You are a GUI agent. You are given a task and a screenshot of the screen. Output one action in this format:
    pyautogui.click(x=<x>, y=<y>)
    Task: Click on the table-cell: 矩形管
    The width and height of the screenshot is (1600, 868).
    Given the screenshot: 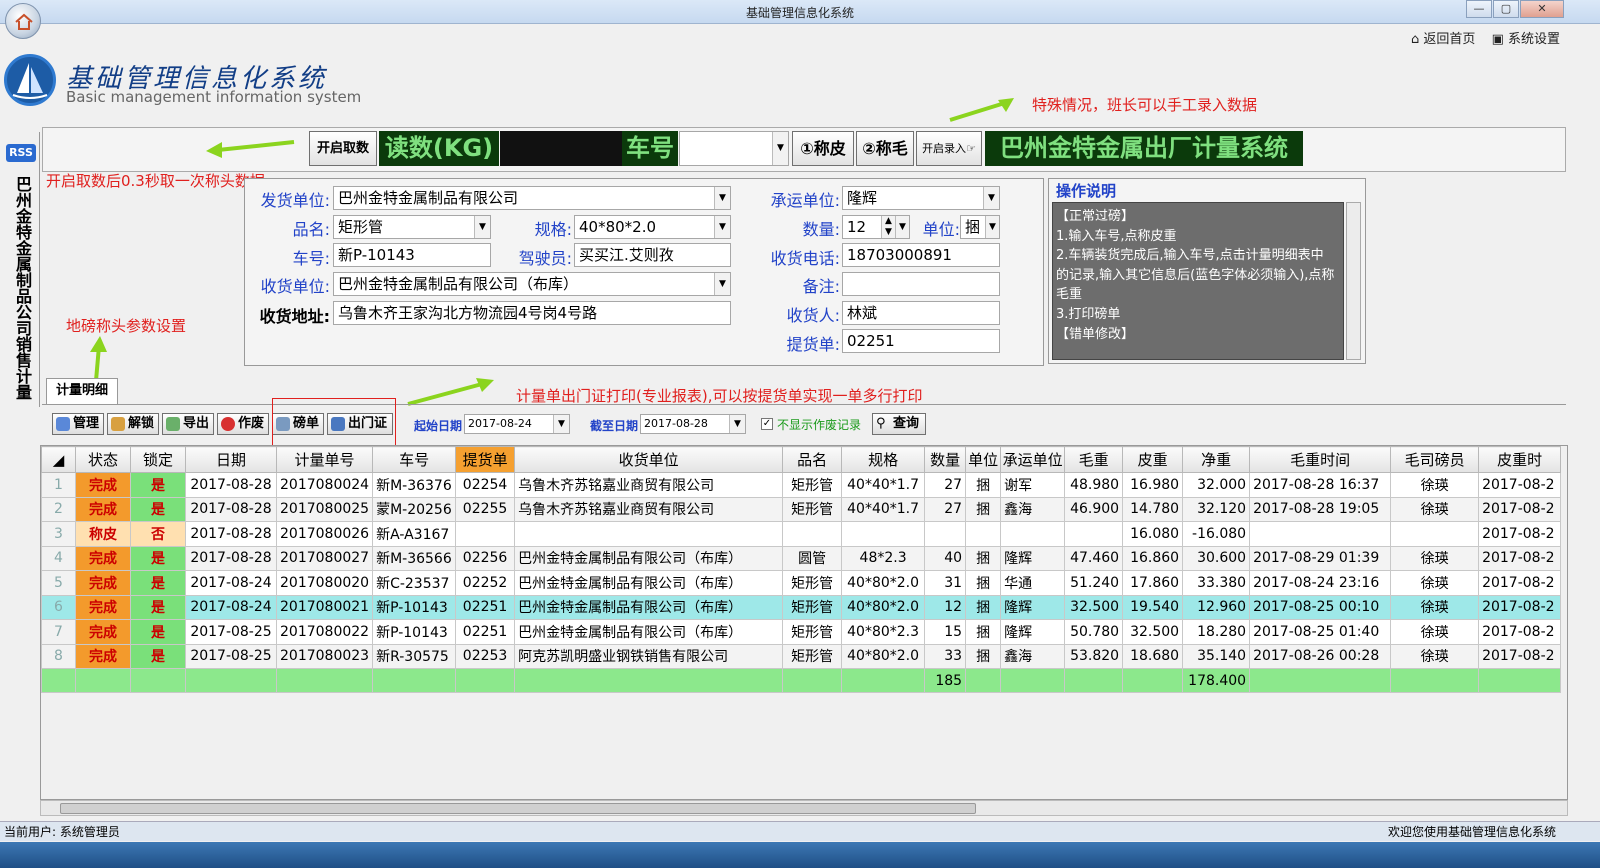 What is the action you would take?
    pyautogui.click(x=812, y=509)
    